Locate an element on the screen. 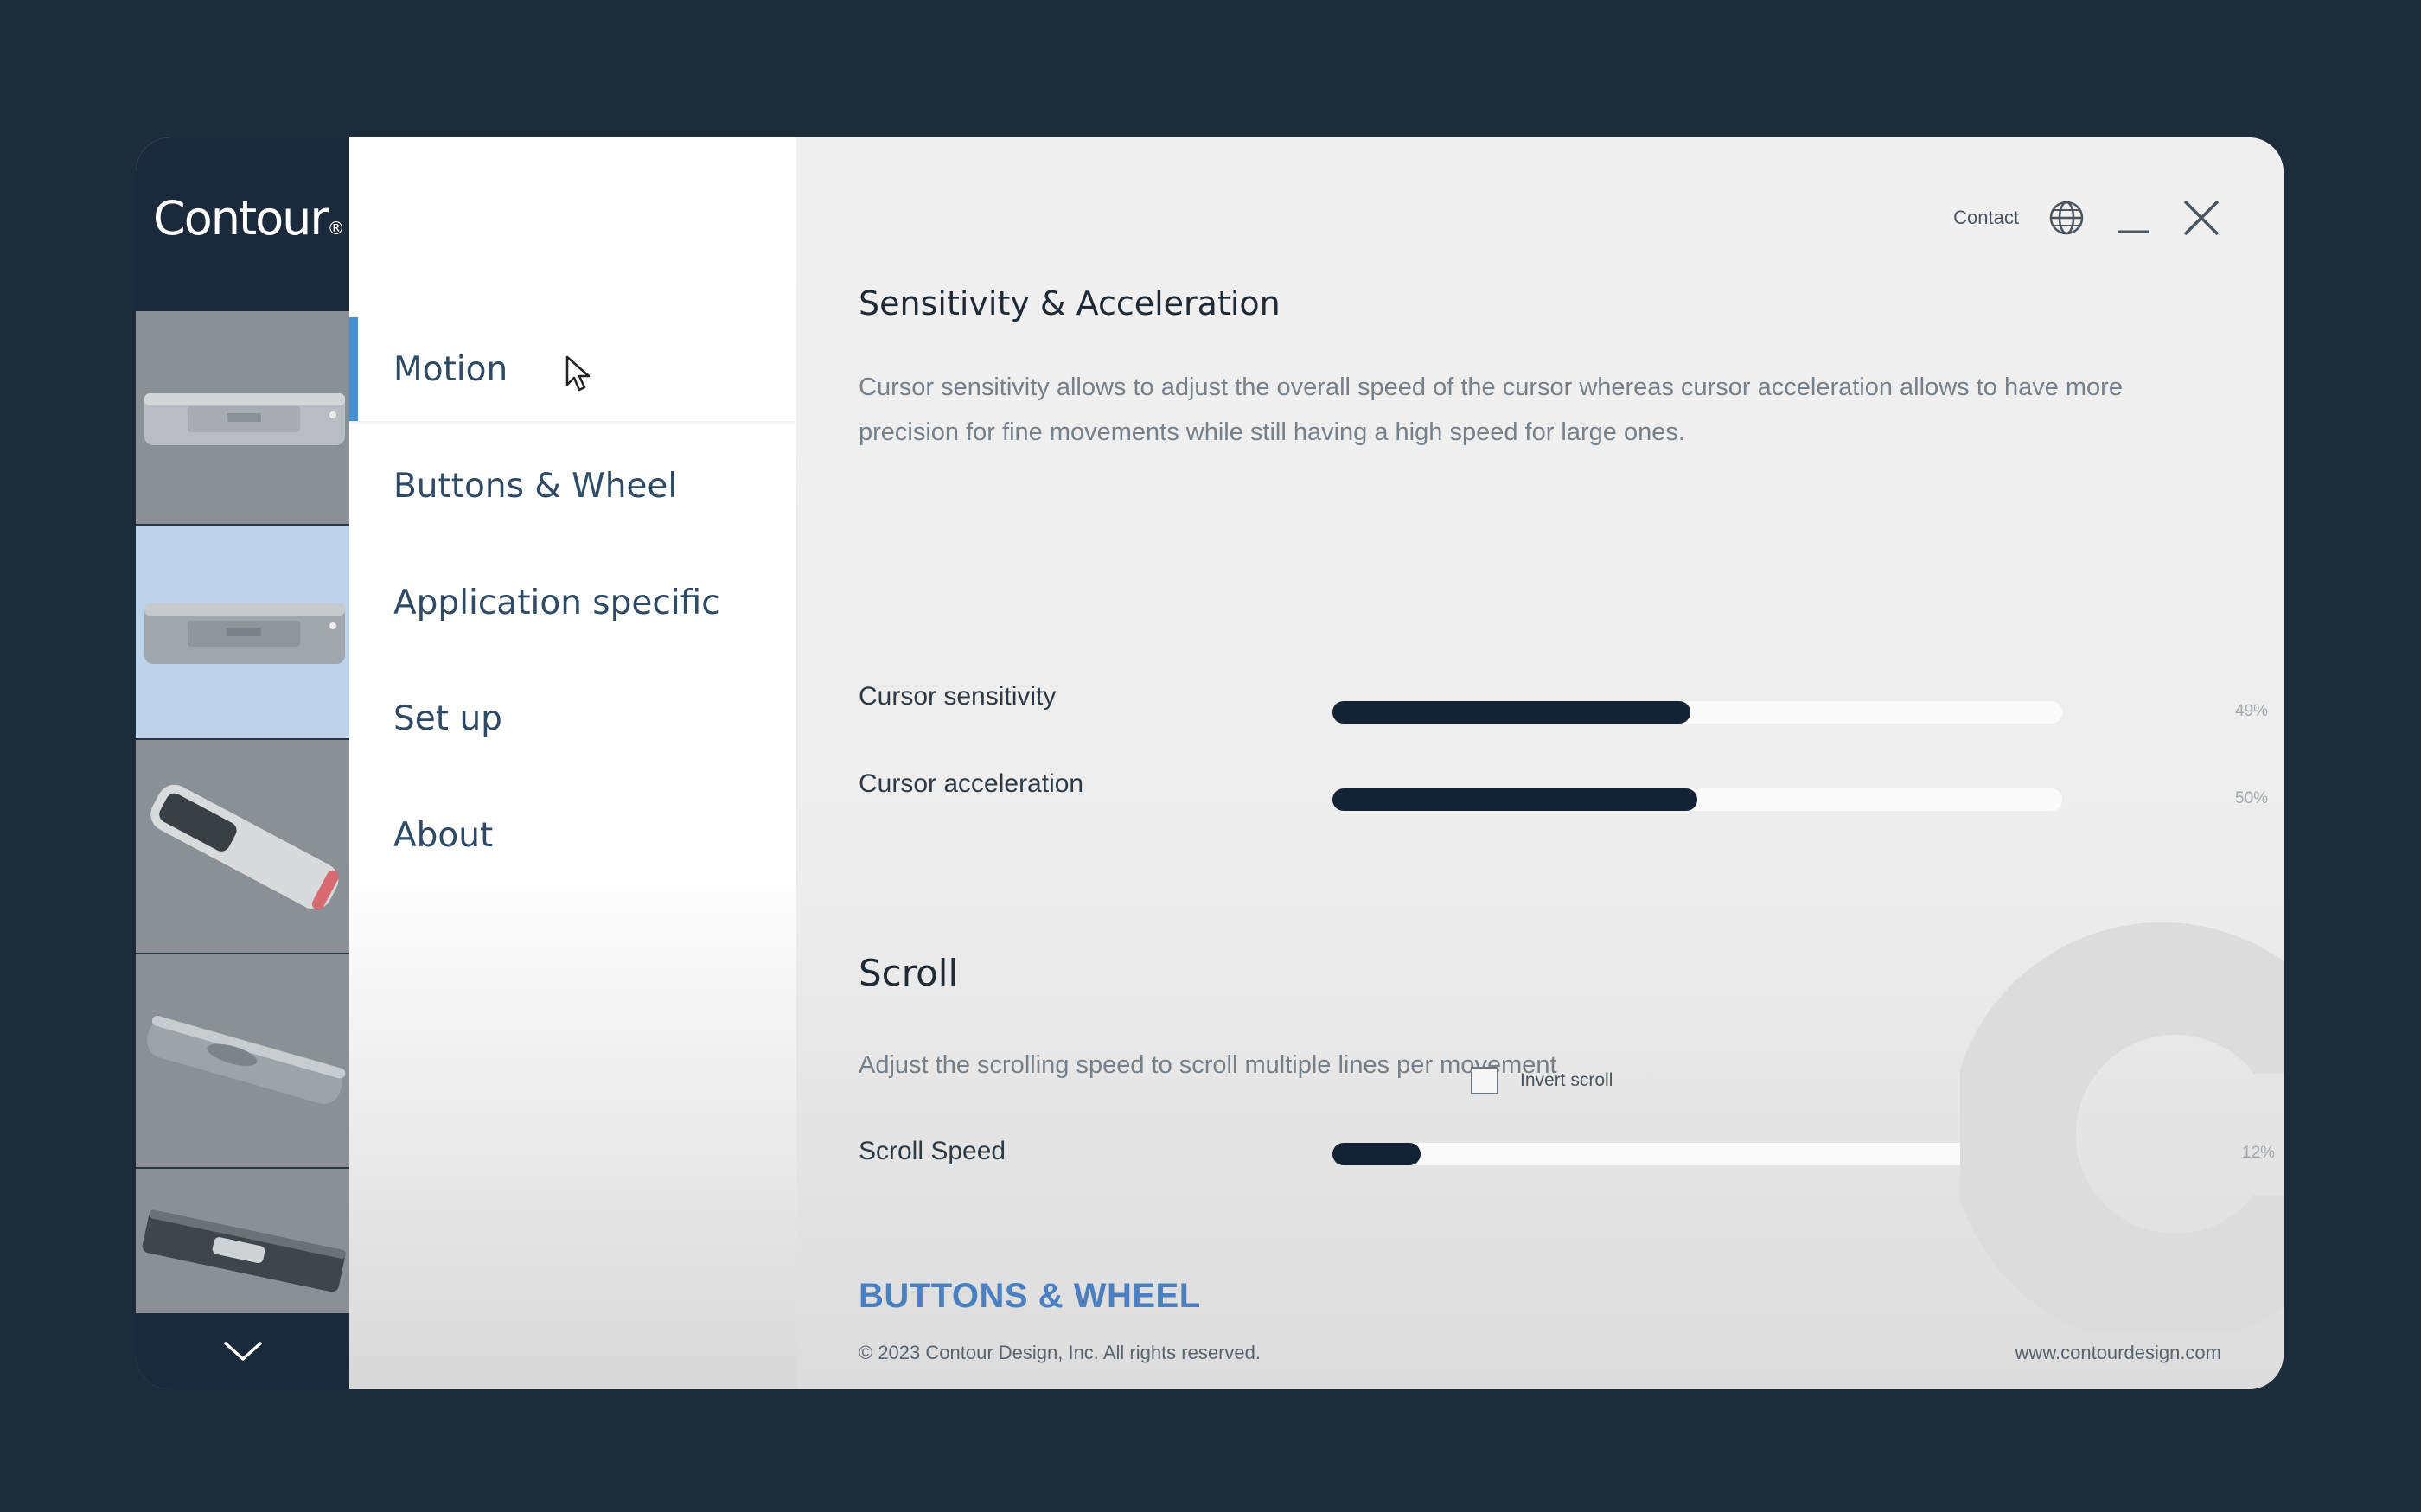 This screenshot has width=2421, height=1512. device-sidebar: Contour® is located at coordinates (242, 763).